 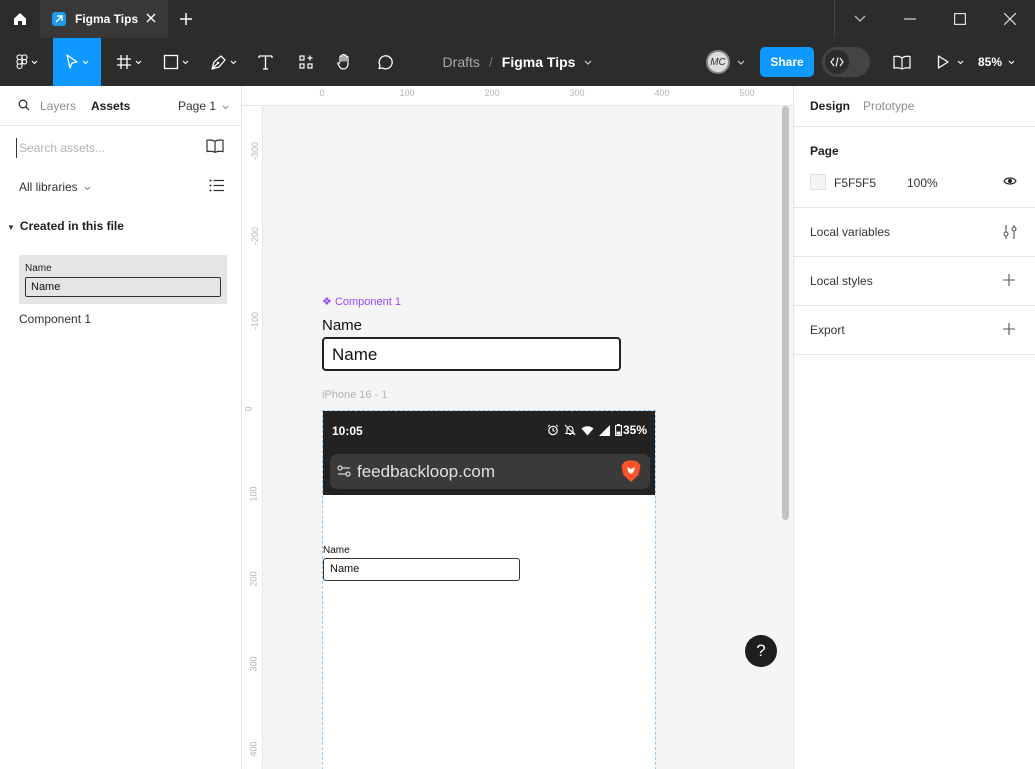 What do you see at coordinates (110, 106) in the screenshot?
I see `tab-assets: Assets` at bounding box center [110, 106].